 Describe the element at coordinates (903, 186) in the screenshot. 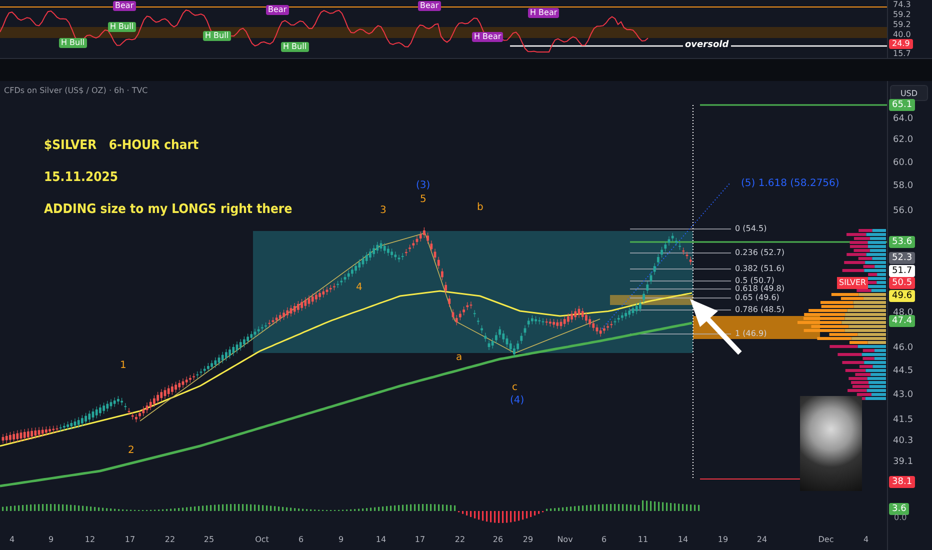

I see `axis-label: 58.0` at that location.